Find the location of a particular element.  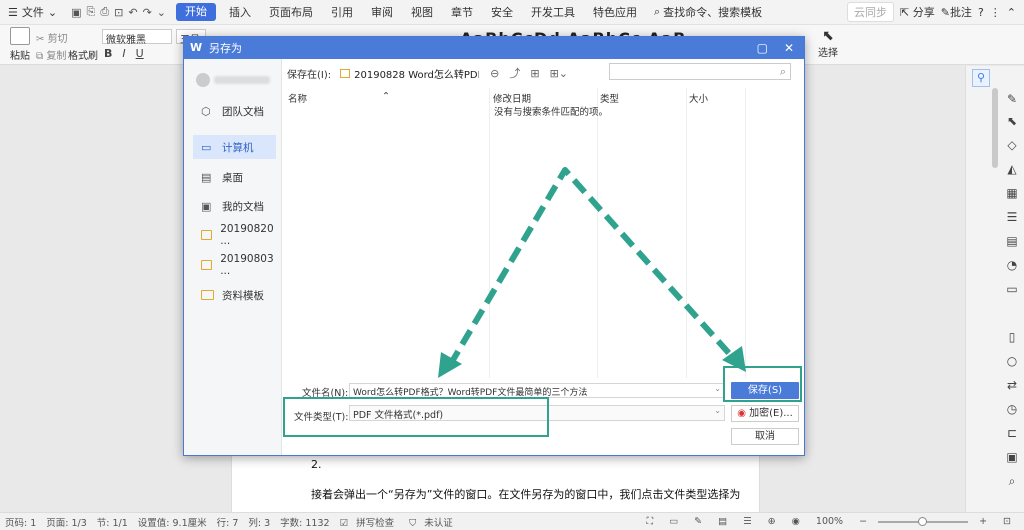

maximize-icon: ▢ is located at coordinates (762, 48).